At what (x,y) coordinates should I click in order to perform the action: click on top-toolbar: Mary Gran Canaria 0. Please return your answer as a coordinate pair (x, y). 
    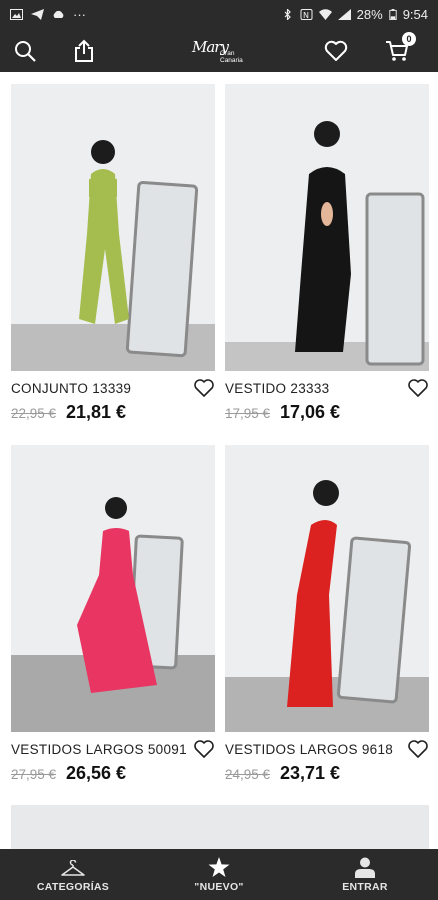
    Looking at the image, I should click on (219, 50).